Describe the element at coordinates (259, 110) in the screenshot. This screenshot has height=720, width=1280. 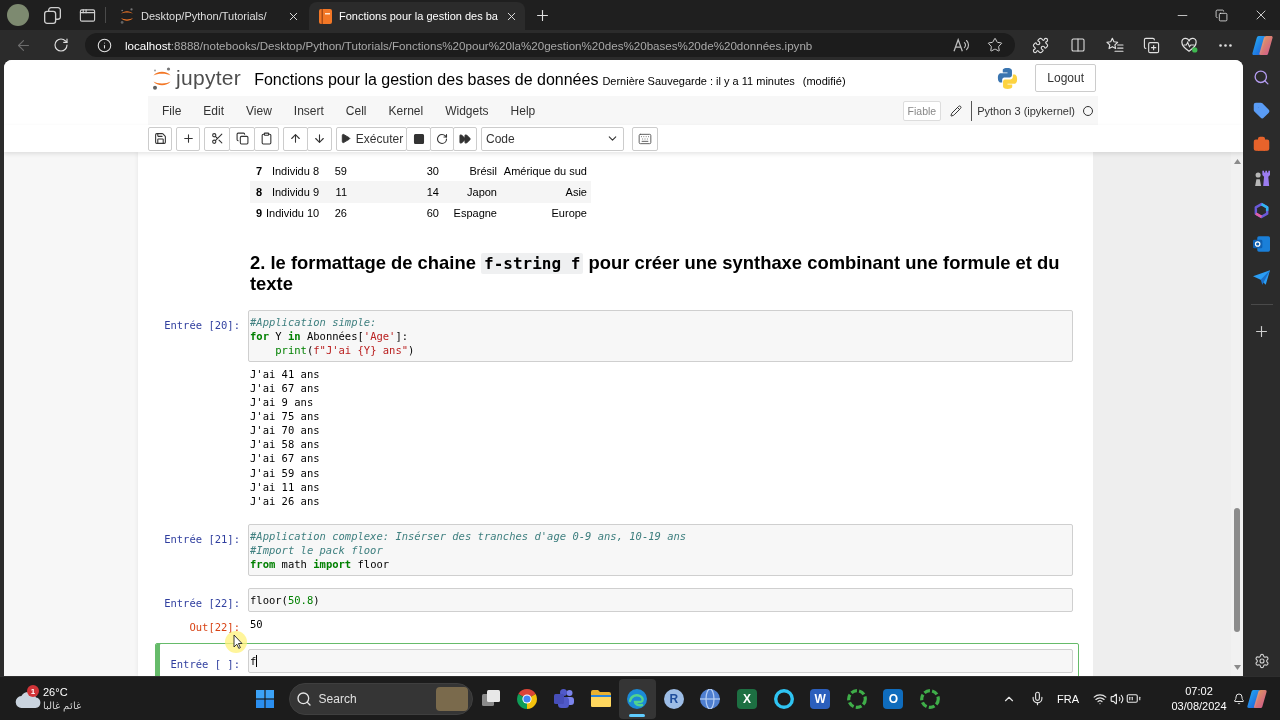
I see `menu-item: View` at that location.